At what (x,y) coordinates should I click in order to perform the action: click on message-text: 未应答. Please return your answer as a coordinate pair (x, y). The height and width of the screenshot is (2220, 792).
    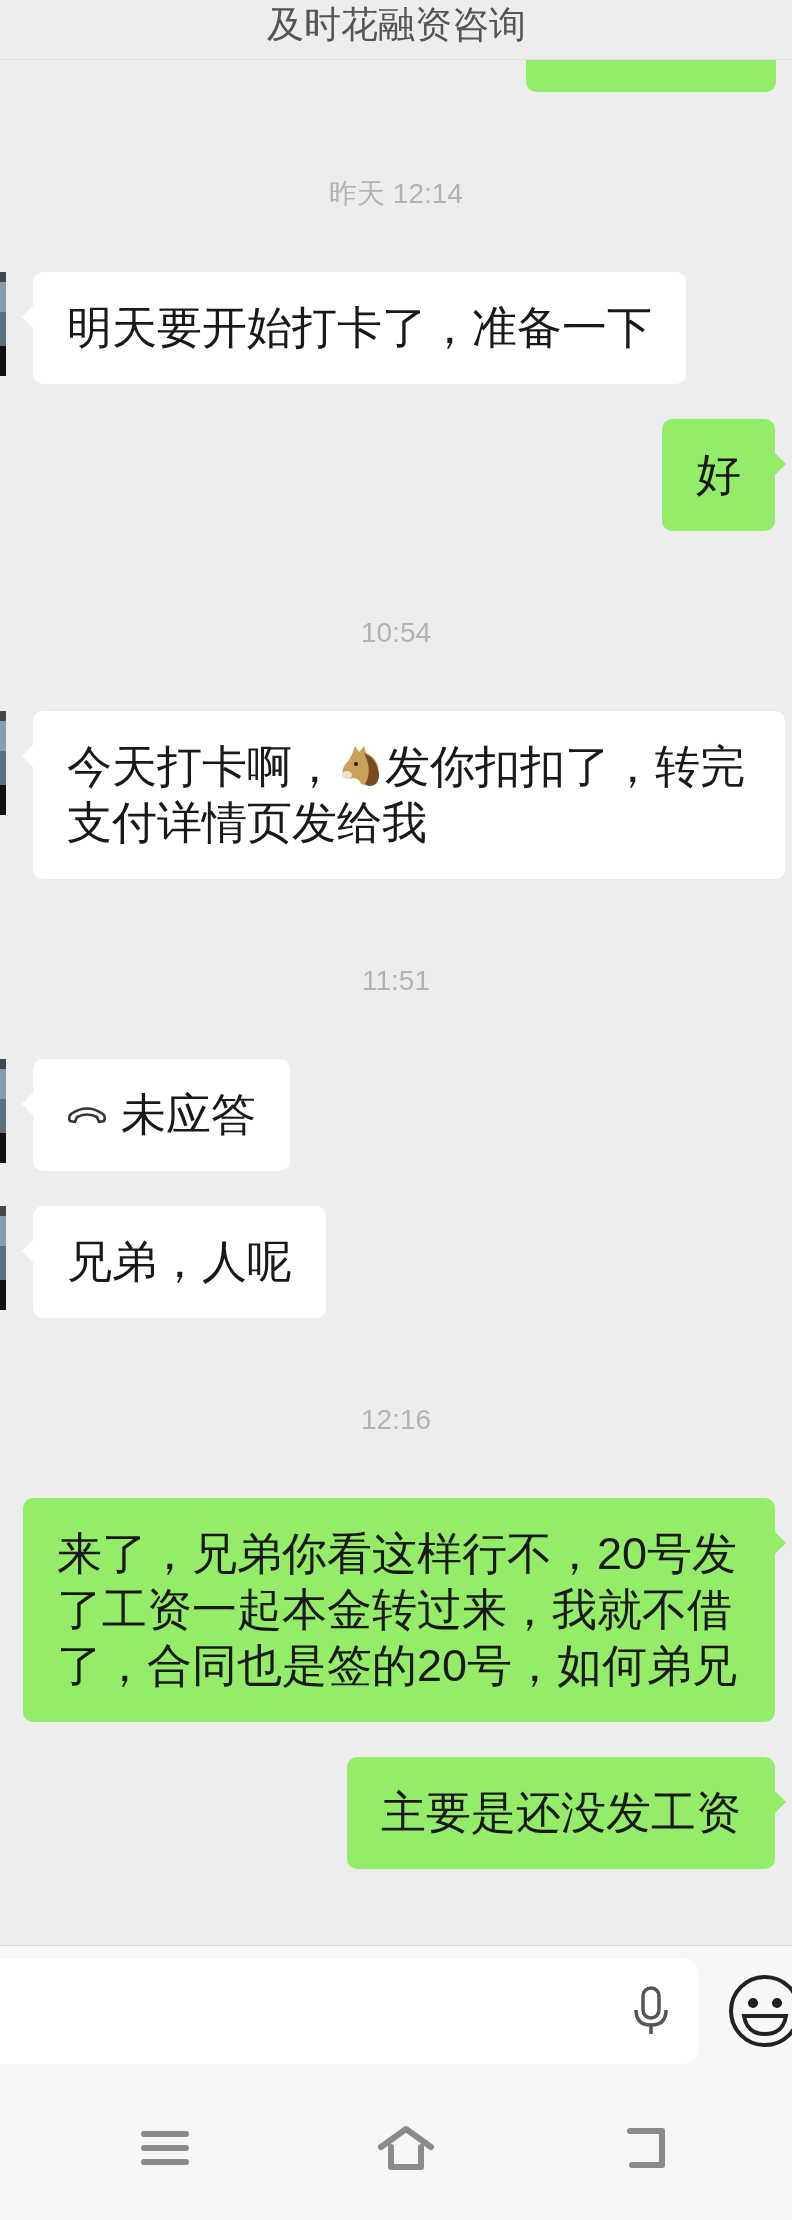
    Looking at the image, I should click on (188, 1115).